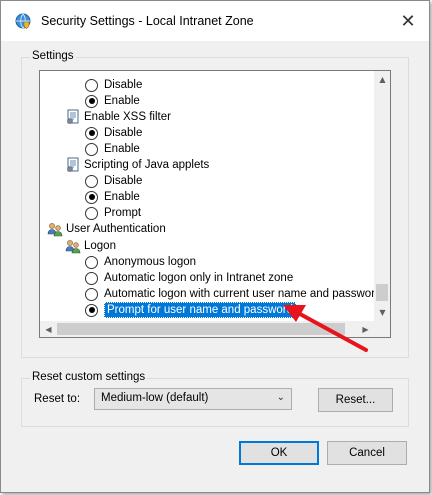 This screenshot has height=495, width=432. What do you see at coordinates (123, 213) in the screenshot?
I see `tree-item-label: Prompt` at bounding box center [123, 213].